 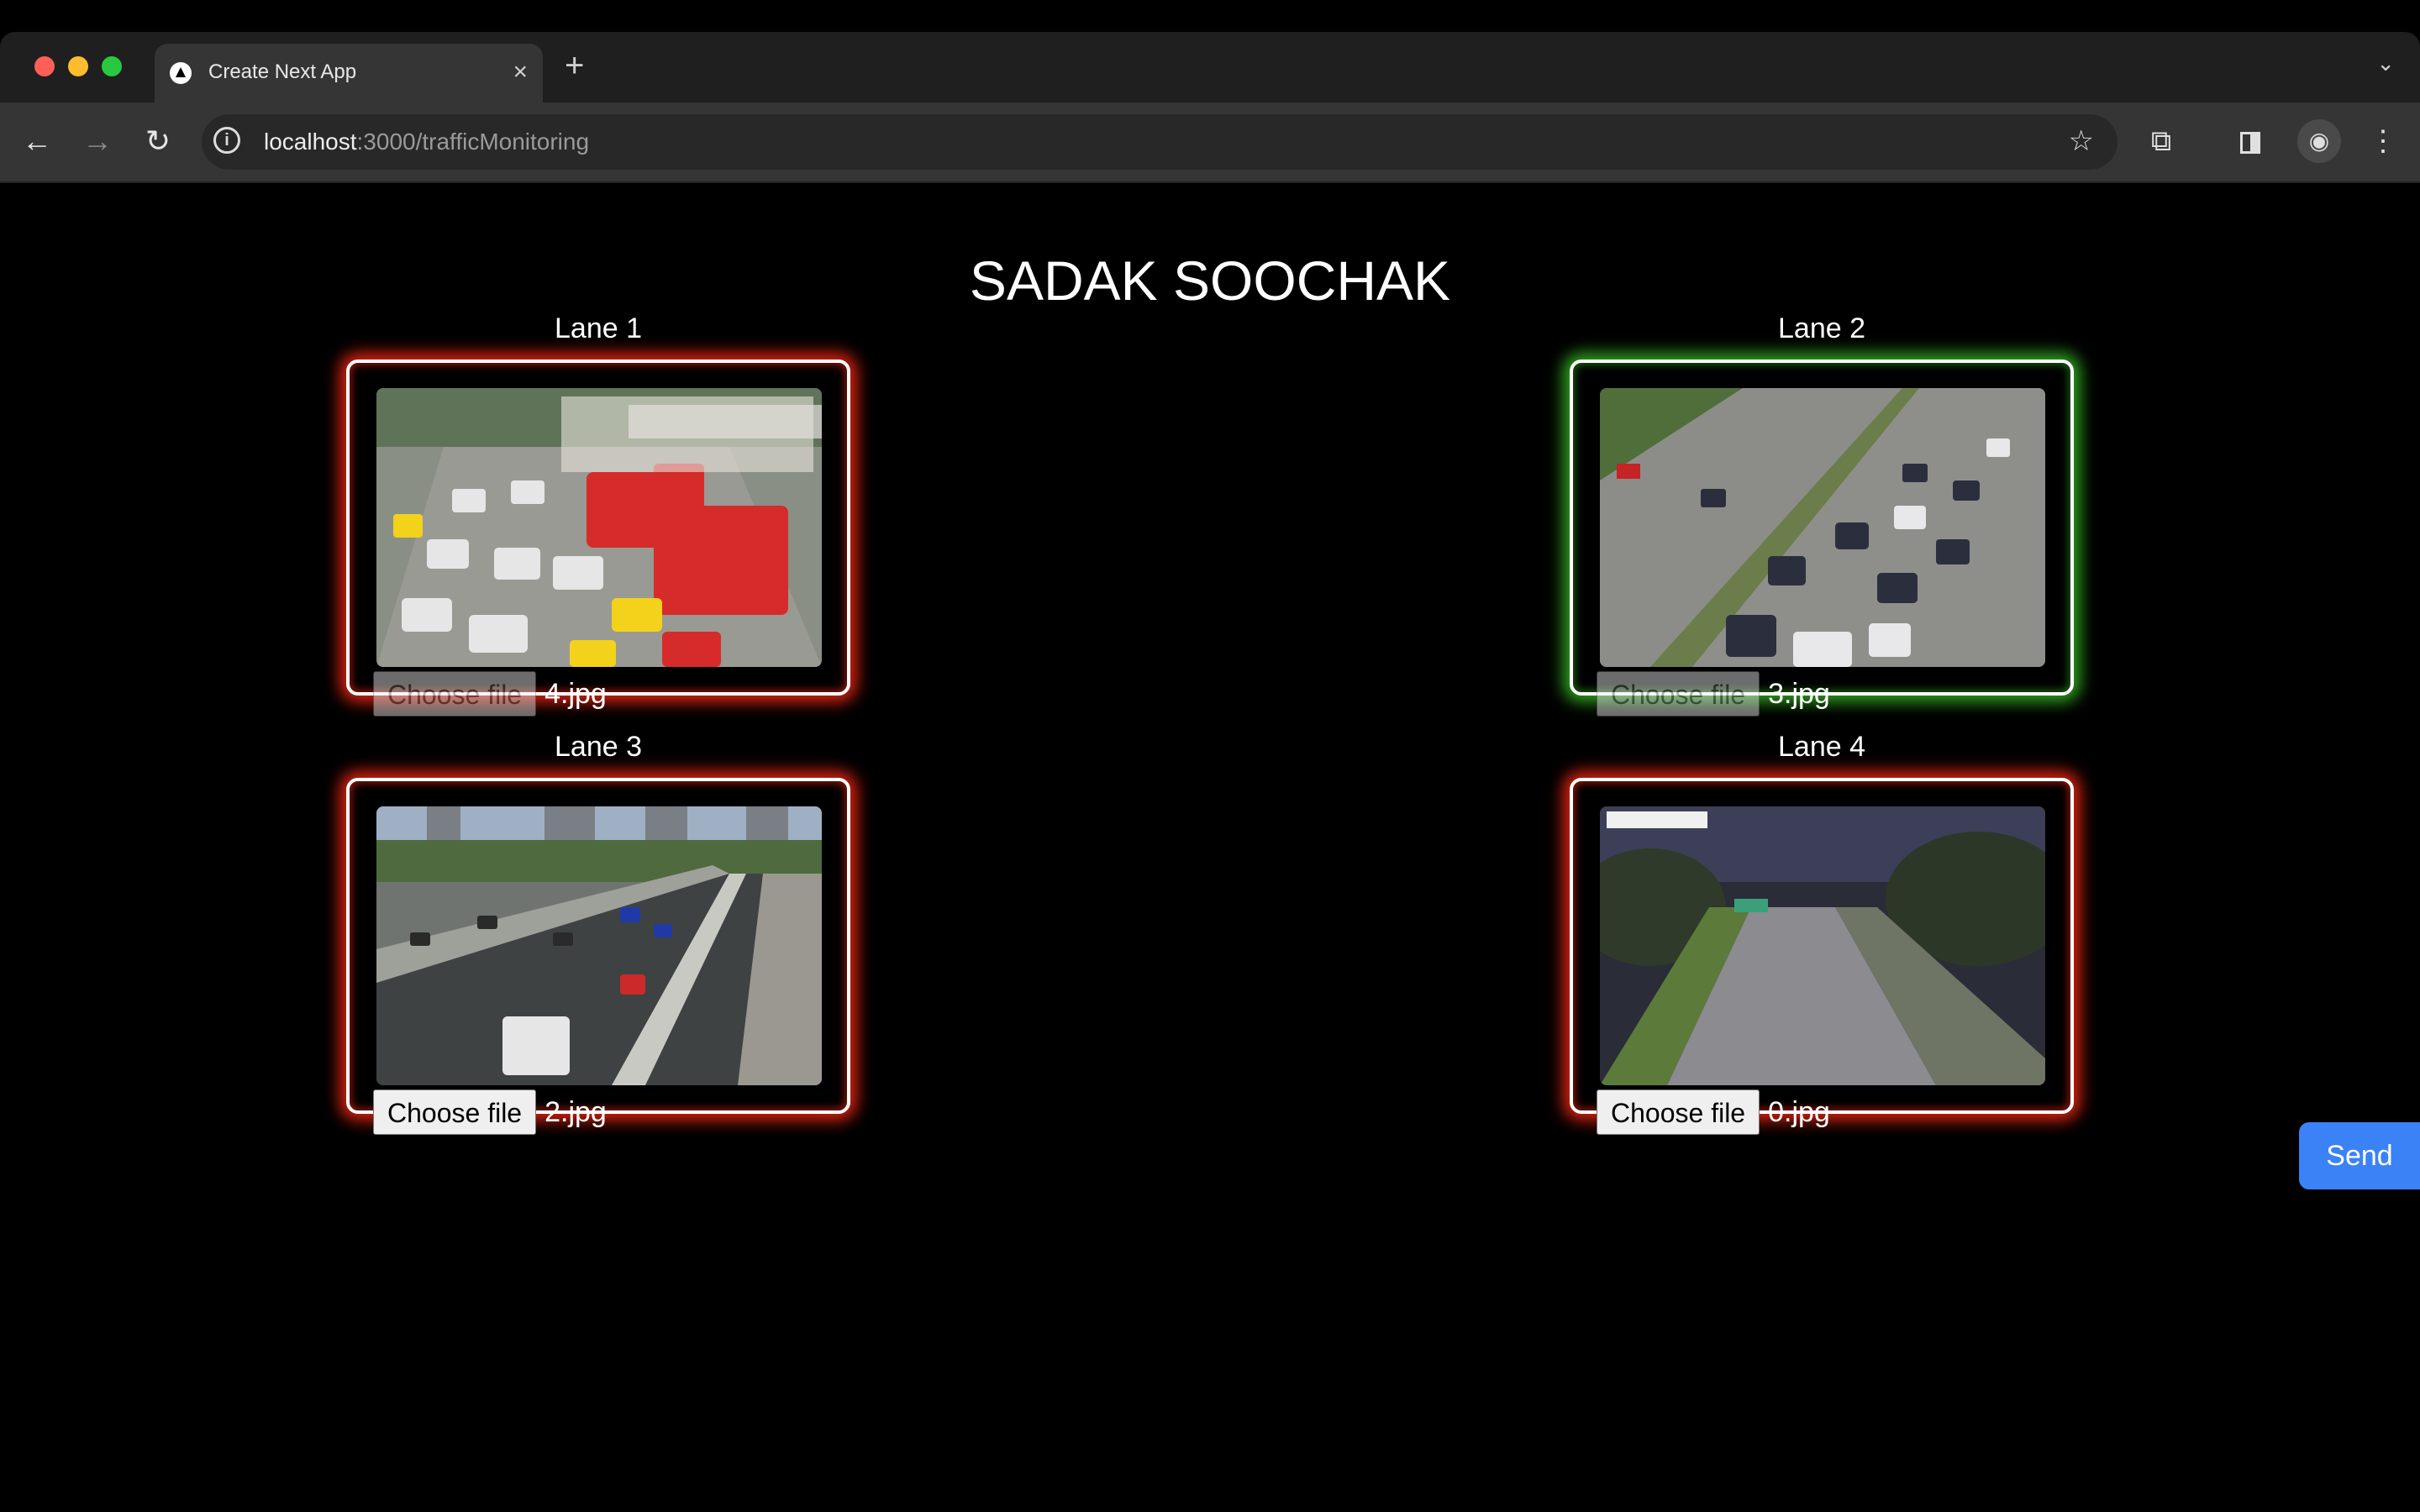 What do you see at coordinates (521, 72) in the screenshot?
I see `tab-close-icon: ×` at bounding box center [521, 72].